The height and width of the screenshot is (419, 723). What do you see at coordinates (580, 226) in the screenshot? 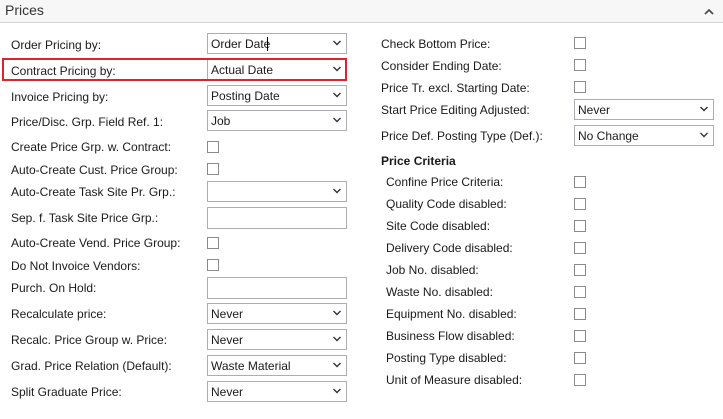
I see `site-code-disabled-checkbox` at bounding box center [580, 226].